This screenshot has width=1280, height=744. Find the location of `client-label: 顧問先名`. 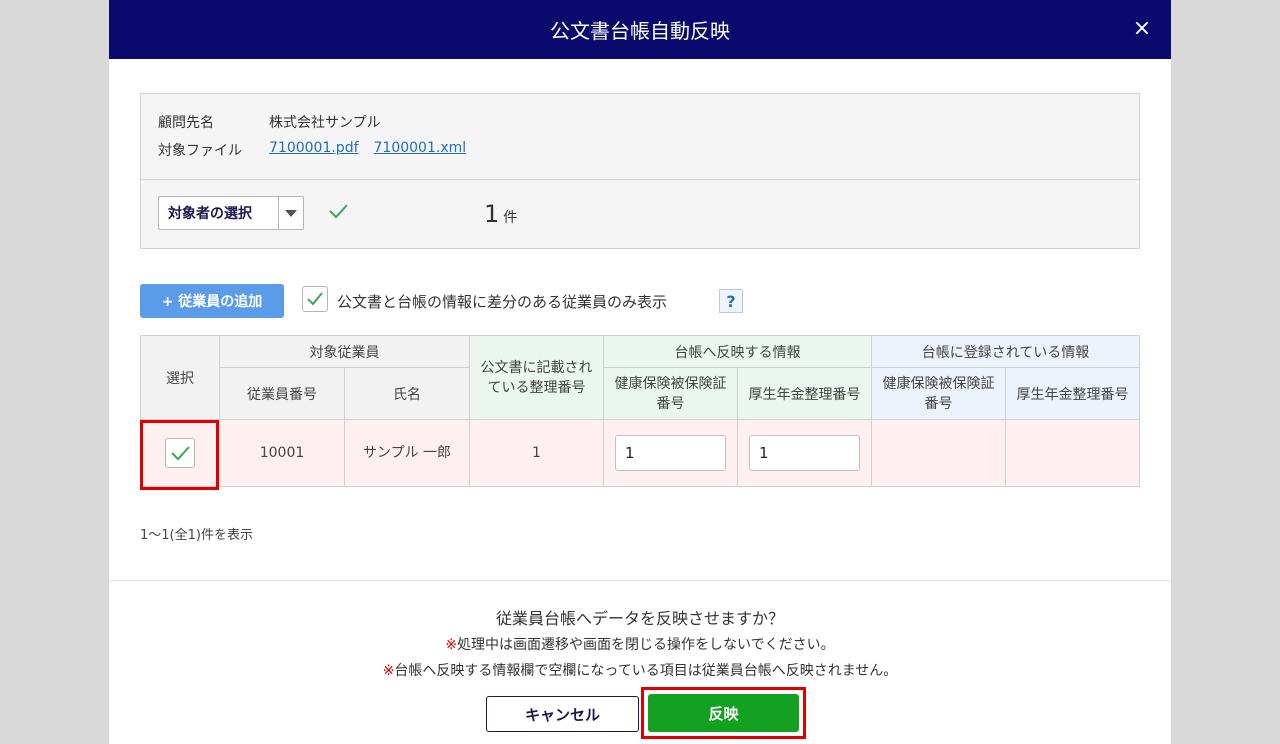

client-label: 顧問先名 is located at coordinates (186, 123).